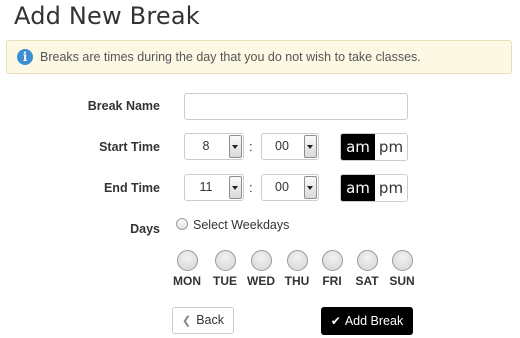 Image resolution: width=520 pixels, height=338 pixels. I want to click on break-name-input, so click(296, 106).